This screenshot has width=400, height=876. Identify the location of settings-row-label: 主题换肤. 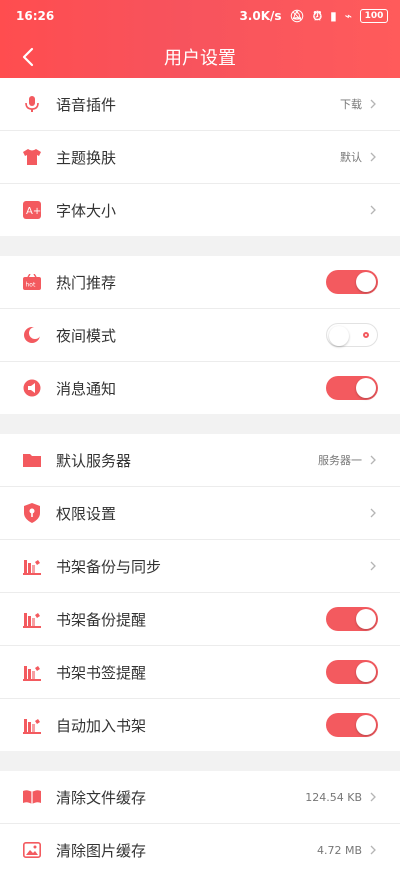
(86, 157).